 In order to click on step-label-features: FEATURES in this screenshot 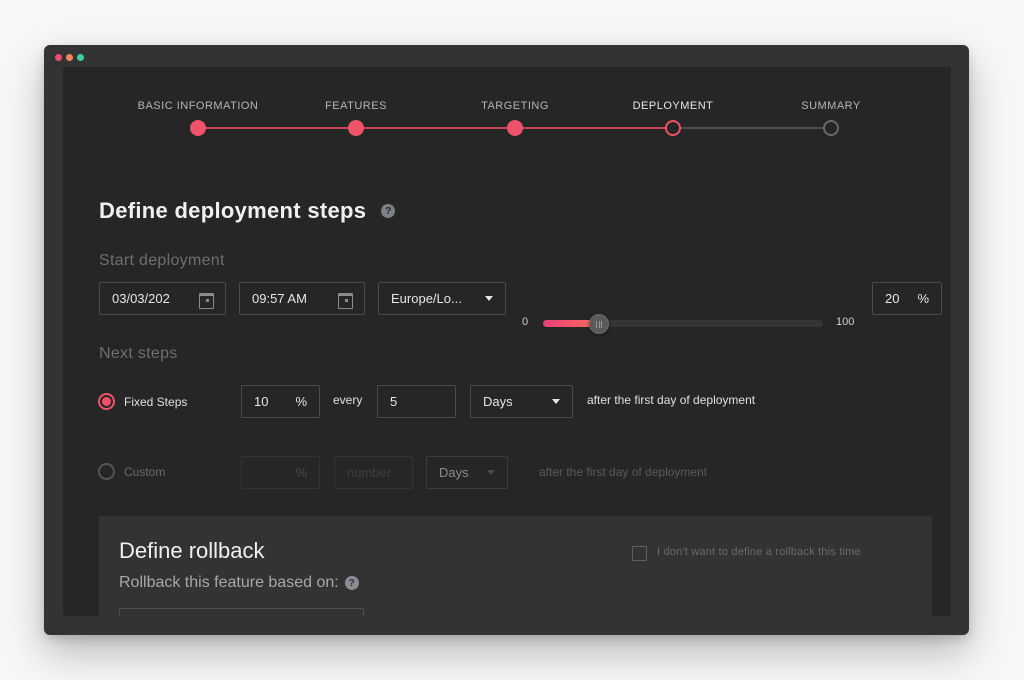, I will do `click(356, 106)`.